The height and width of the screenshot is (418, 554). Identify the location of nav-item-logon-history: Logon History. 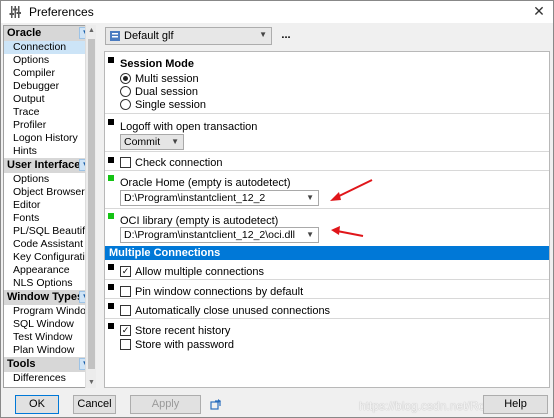
(49, 138).